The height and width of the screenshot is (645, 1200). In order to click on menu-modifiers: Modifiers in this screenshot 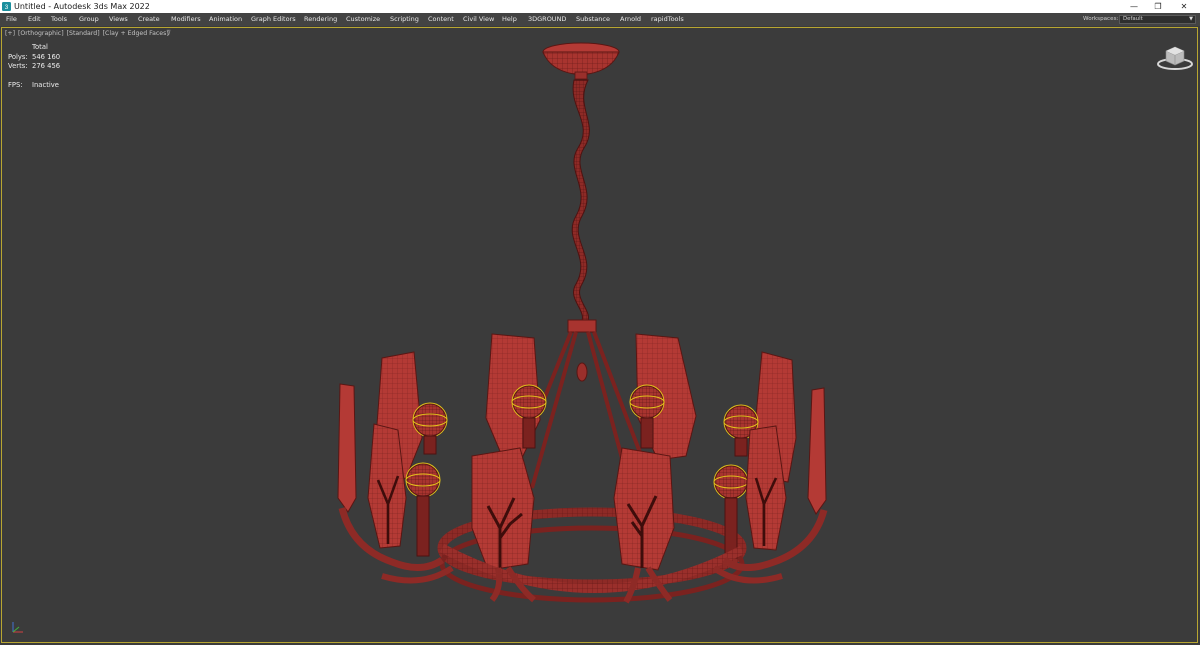, I will do `click(186, 19)`.